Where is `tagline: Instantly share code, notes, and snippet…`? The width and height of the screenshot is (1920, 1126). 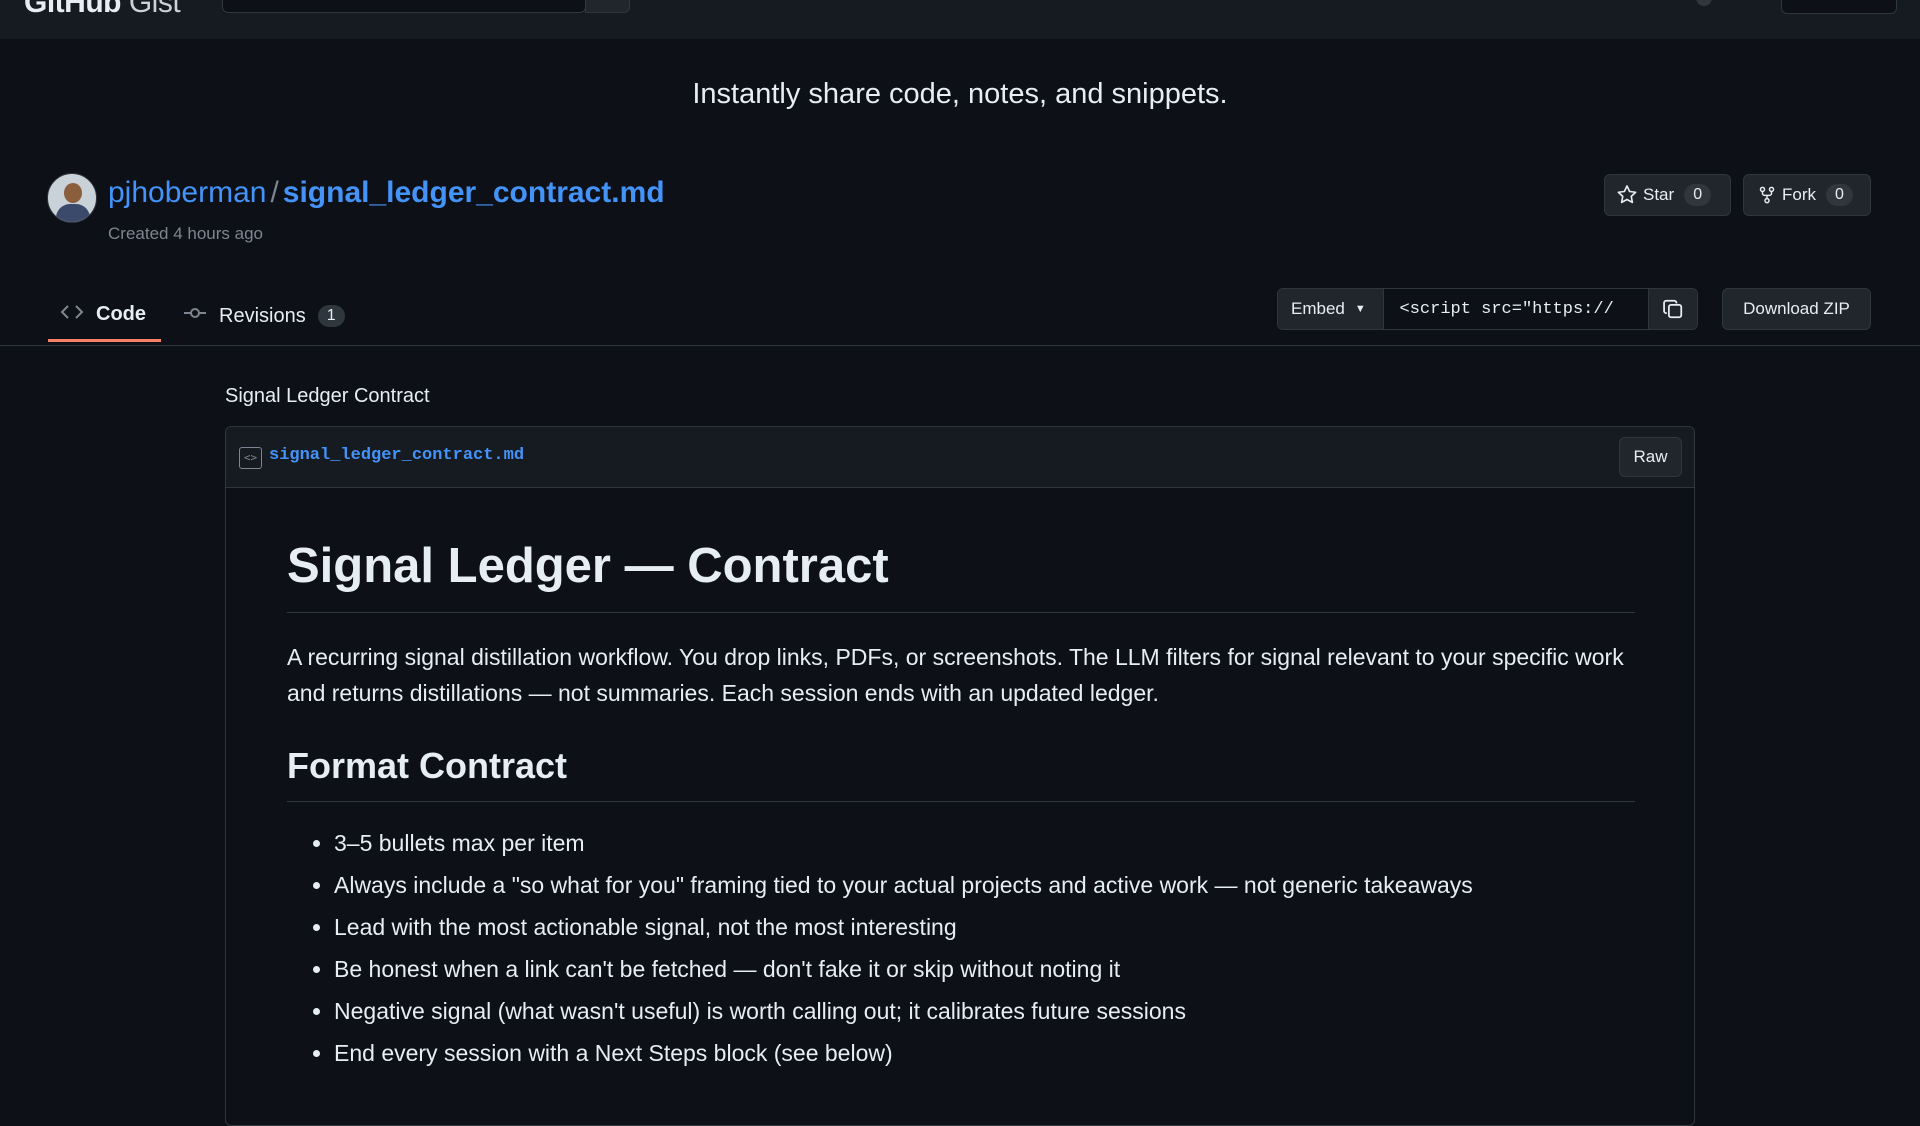
tagline: Instantly share code, notes, and snippet… is located at coordinates (960, 94).